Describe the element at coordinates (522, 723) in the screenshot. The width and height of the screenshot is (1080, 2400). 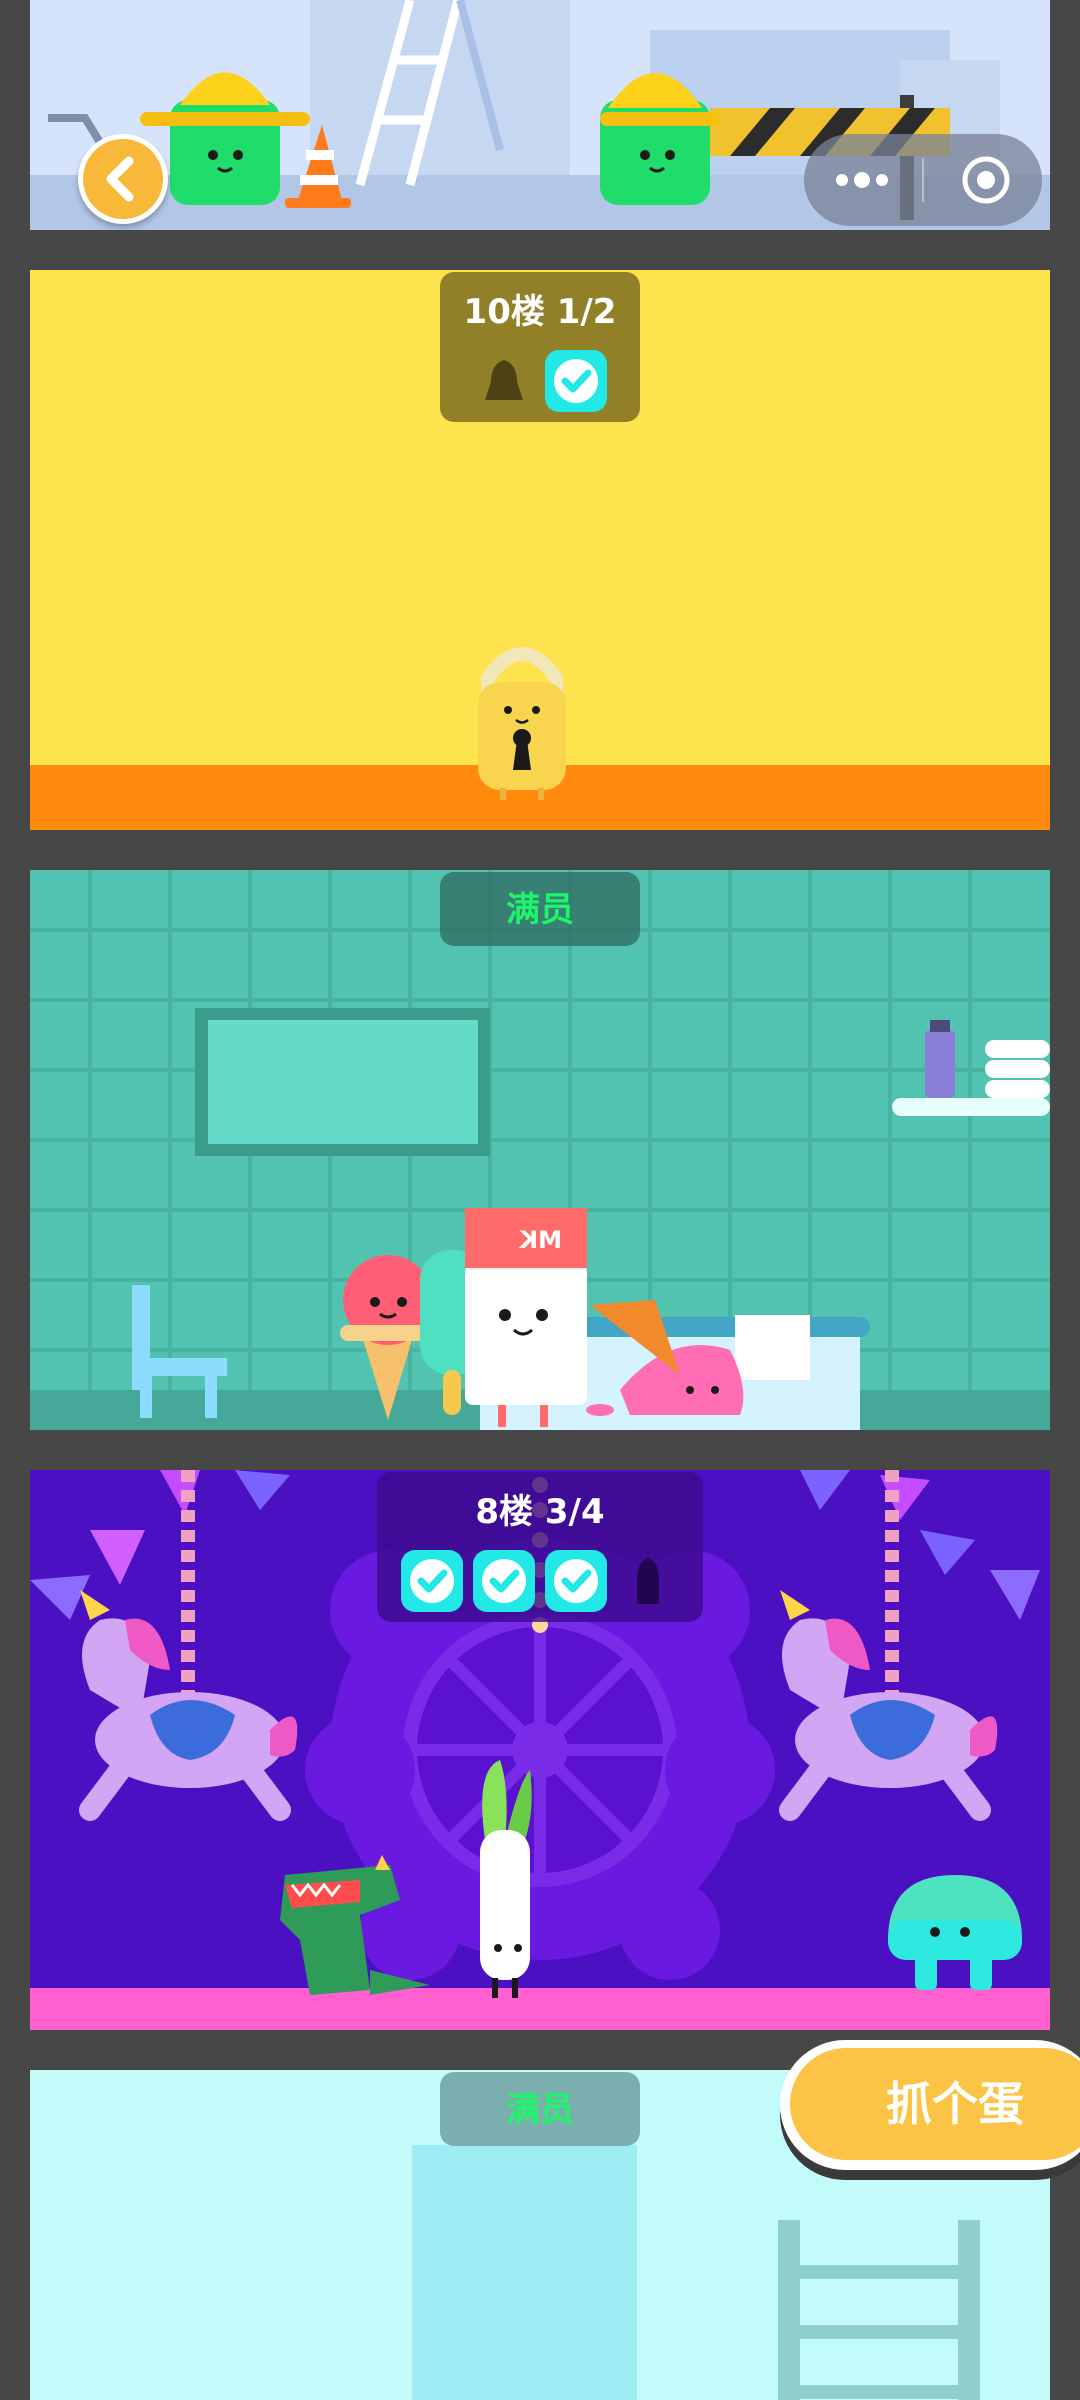
I see `padlock-icon` at that location.